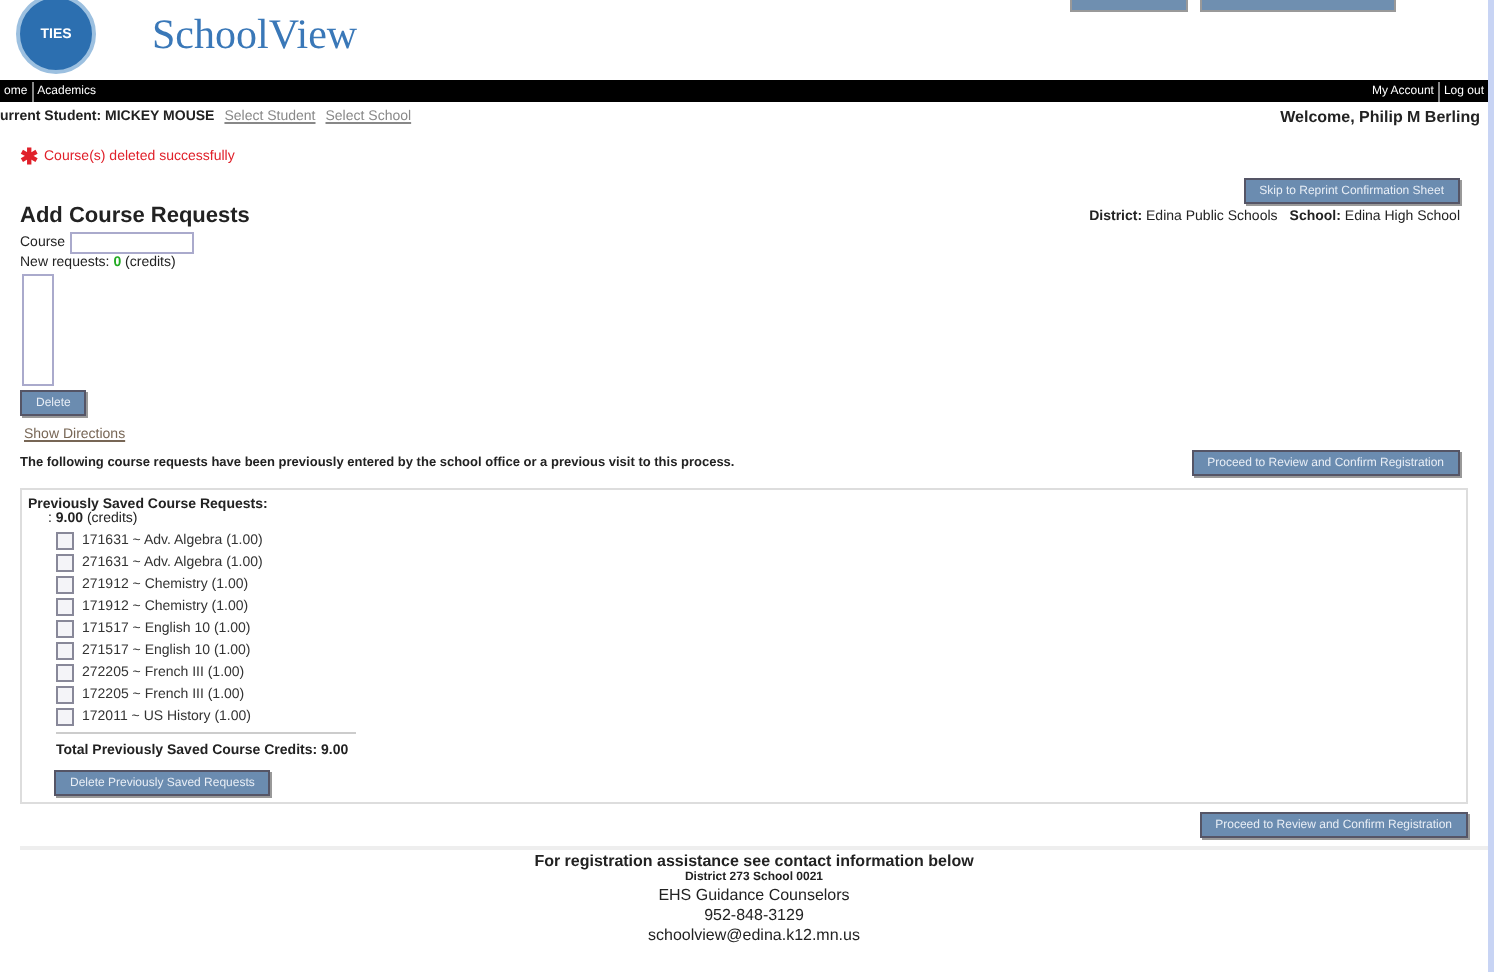  What do you see at coordinates (754, 896) in the screenshot?
I see `footer-text: EHS Guidance Counselors` at bounding box center [754, 896].